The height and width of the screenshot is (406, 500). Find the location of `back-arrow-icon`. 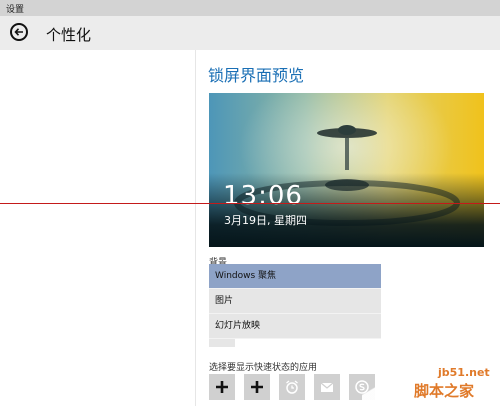

back-arrow-icon is located at coordinates (18, 32).